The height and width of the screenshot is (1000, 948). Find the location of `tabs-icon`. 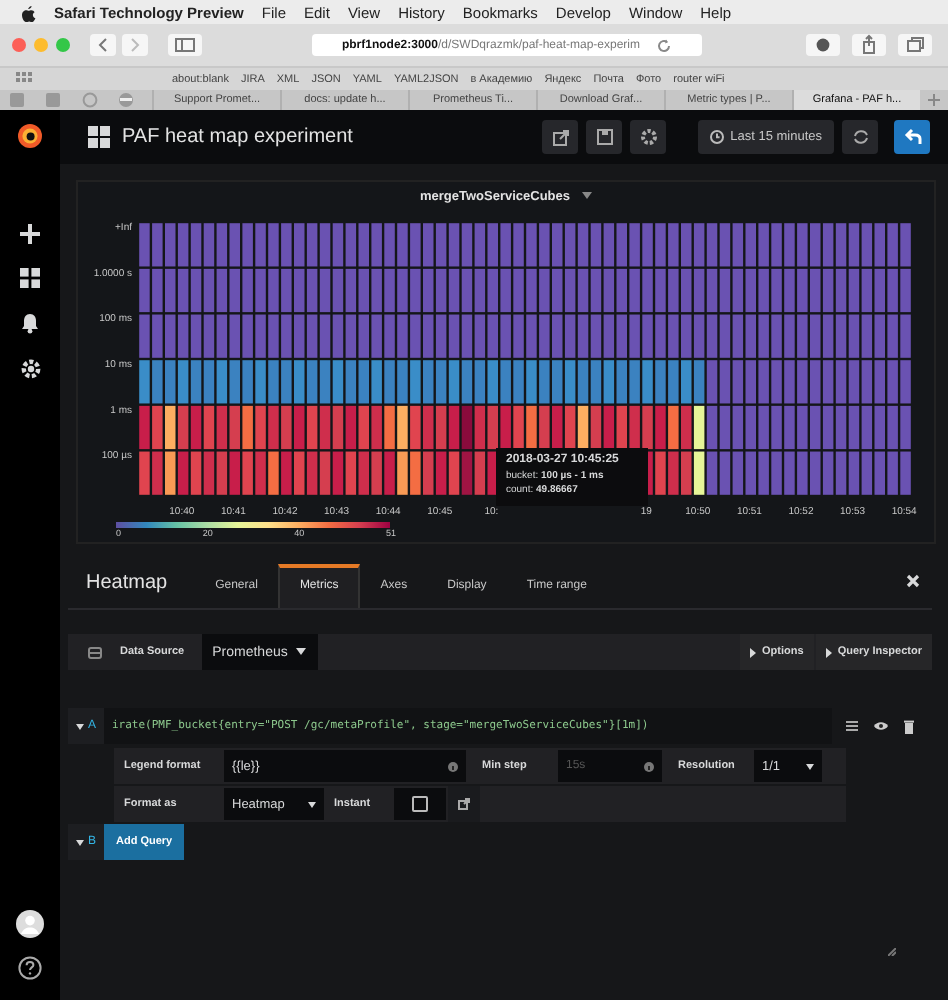

tabs-icon is located at coordinates (915, 45).